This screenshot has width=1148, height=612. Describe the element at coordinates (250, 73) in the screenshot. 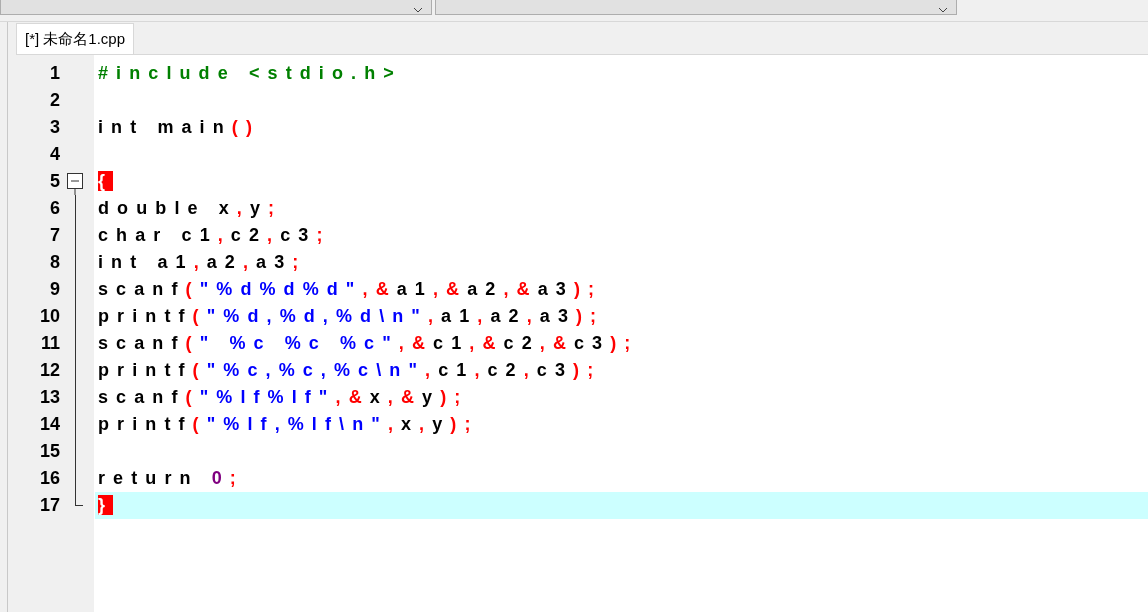

I see `code-line: #include <stdio.h>` at that location.